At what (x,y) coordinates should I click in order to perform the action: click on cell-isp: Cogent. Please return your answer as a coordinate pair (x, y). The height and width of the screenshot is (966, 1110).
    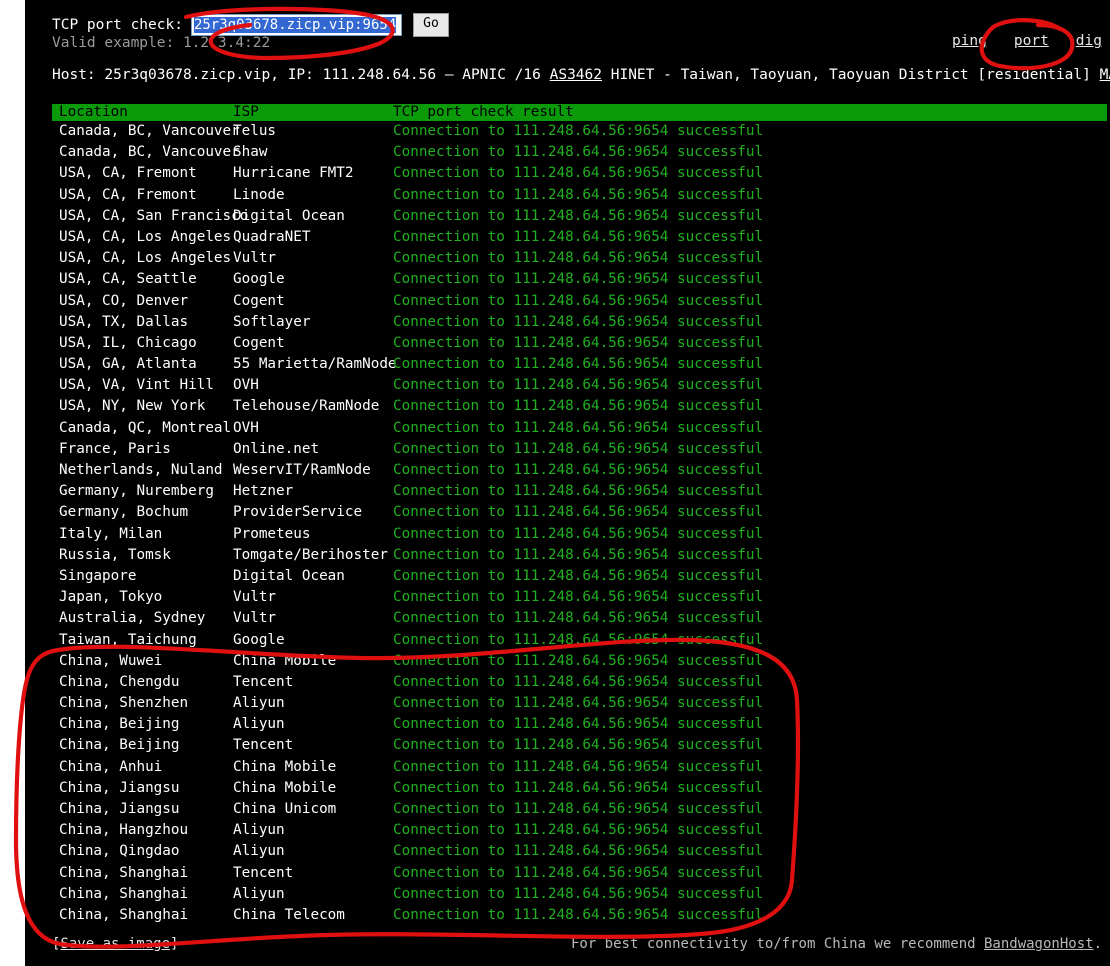
    Looking at the image, I should click on (259, 300).